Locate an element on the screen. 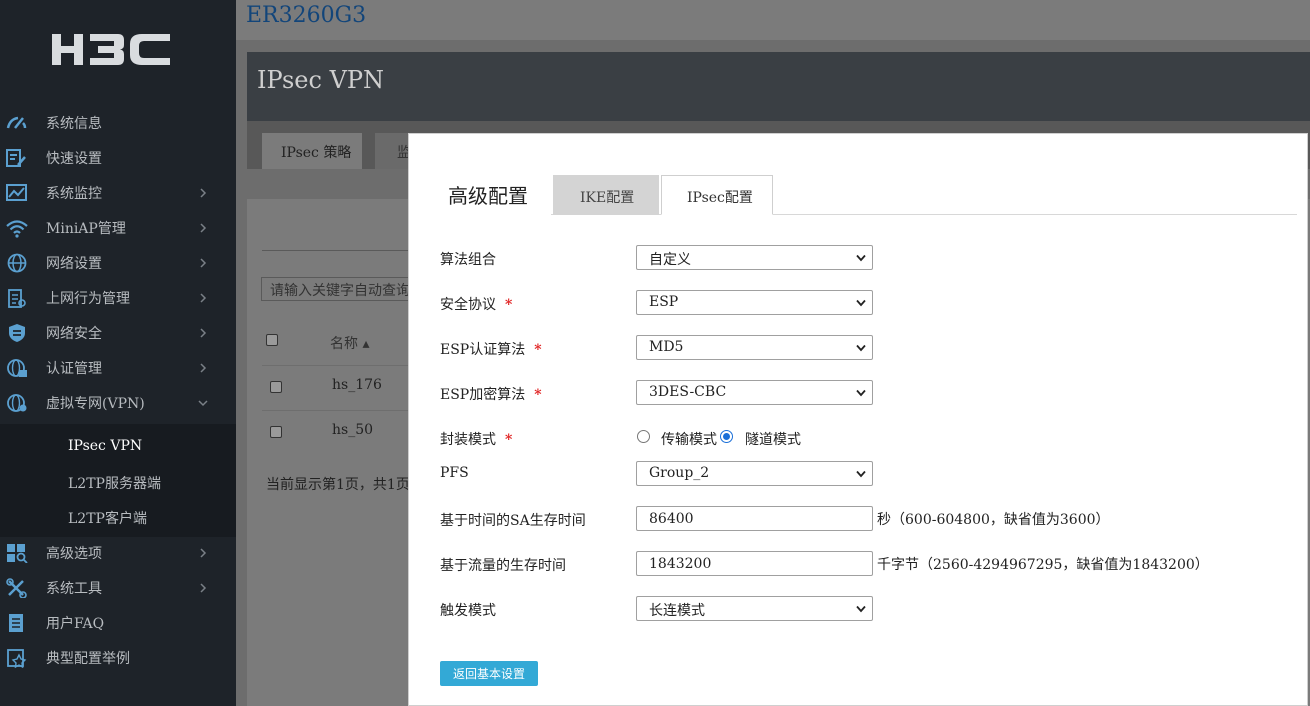 This screenshot has width=1310, height=706. sidebar-item-auth: 认证管理 is located at coordinates (118, 367).